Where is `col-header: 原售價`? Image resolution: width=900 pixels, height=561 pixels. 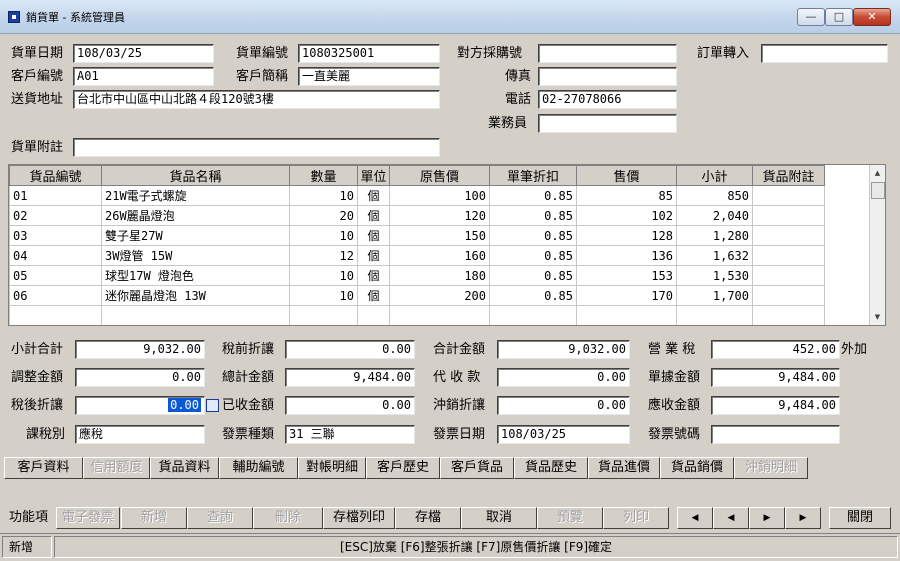
col-header: 原售價 is located at coordinates (439, 175).